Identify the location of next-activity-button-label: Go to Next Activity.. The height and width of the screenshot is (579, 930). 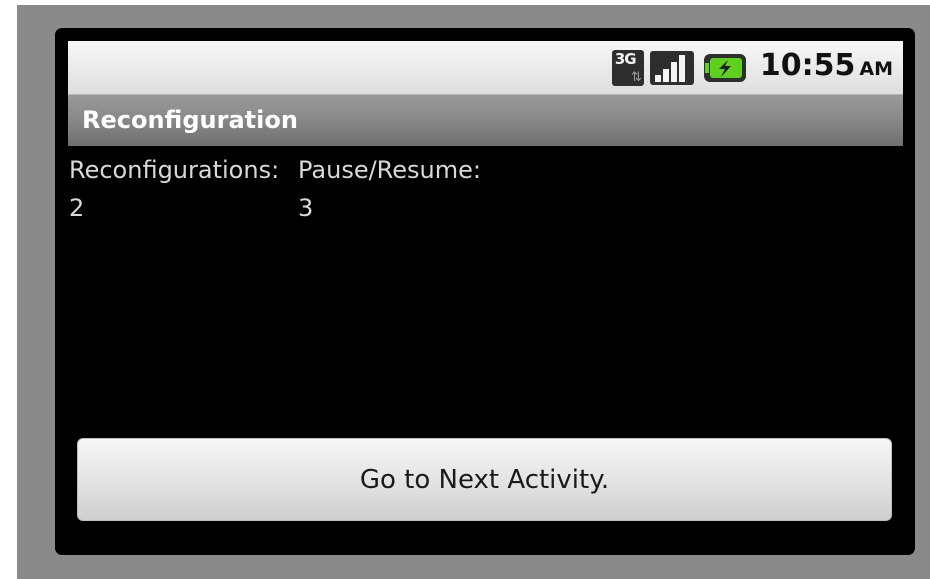
(484, 479).